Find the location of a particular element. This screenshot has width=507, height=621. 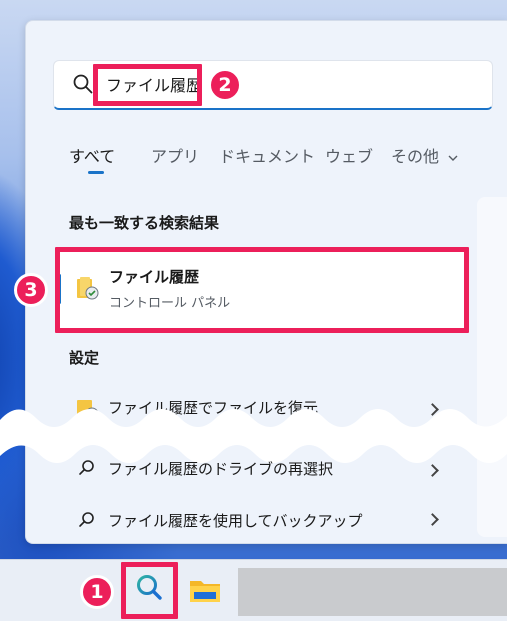

chevron-down-icon is located at coordinates (453, 158).